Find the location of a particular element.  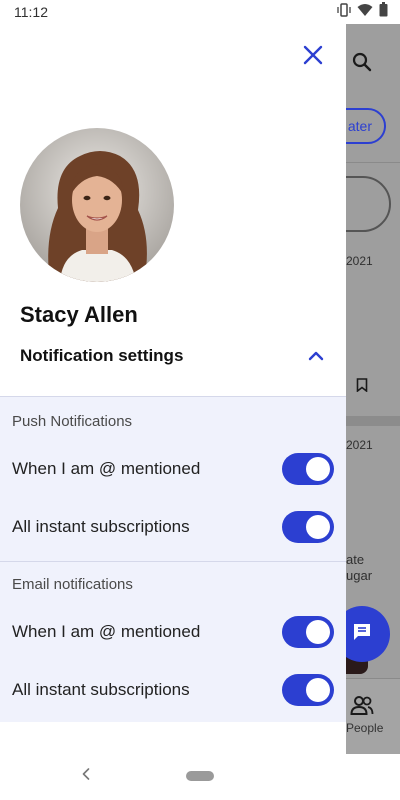

section-divider is located at coordinates (173, 561).